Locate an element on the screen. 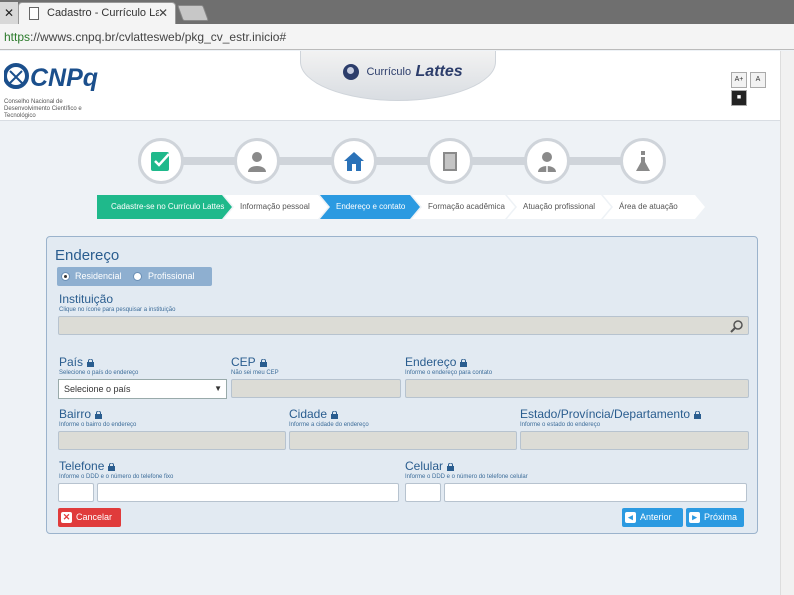  book-icon is located at coordinates (450, 161).